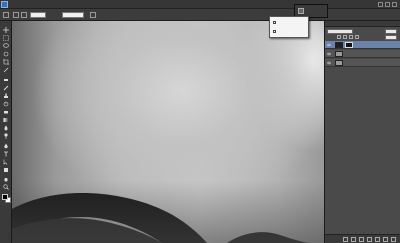 The image size is (400, 243). I want to click on zoom-icon, so click(6, 187).